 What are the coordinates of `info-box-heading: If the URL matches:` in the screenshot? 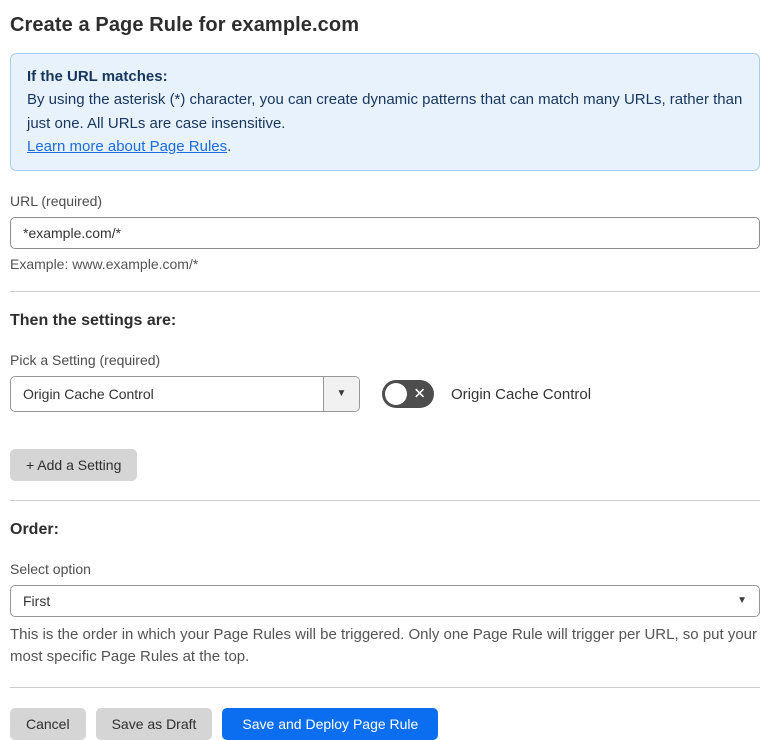 It's located at (97, 76).